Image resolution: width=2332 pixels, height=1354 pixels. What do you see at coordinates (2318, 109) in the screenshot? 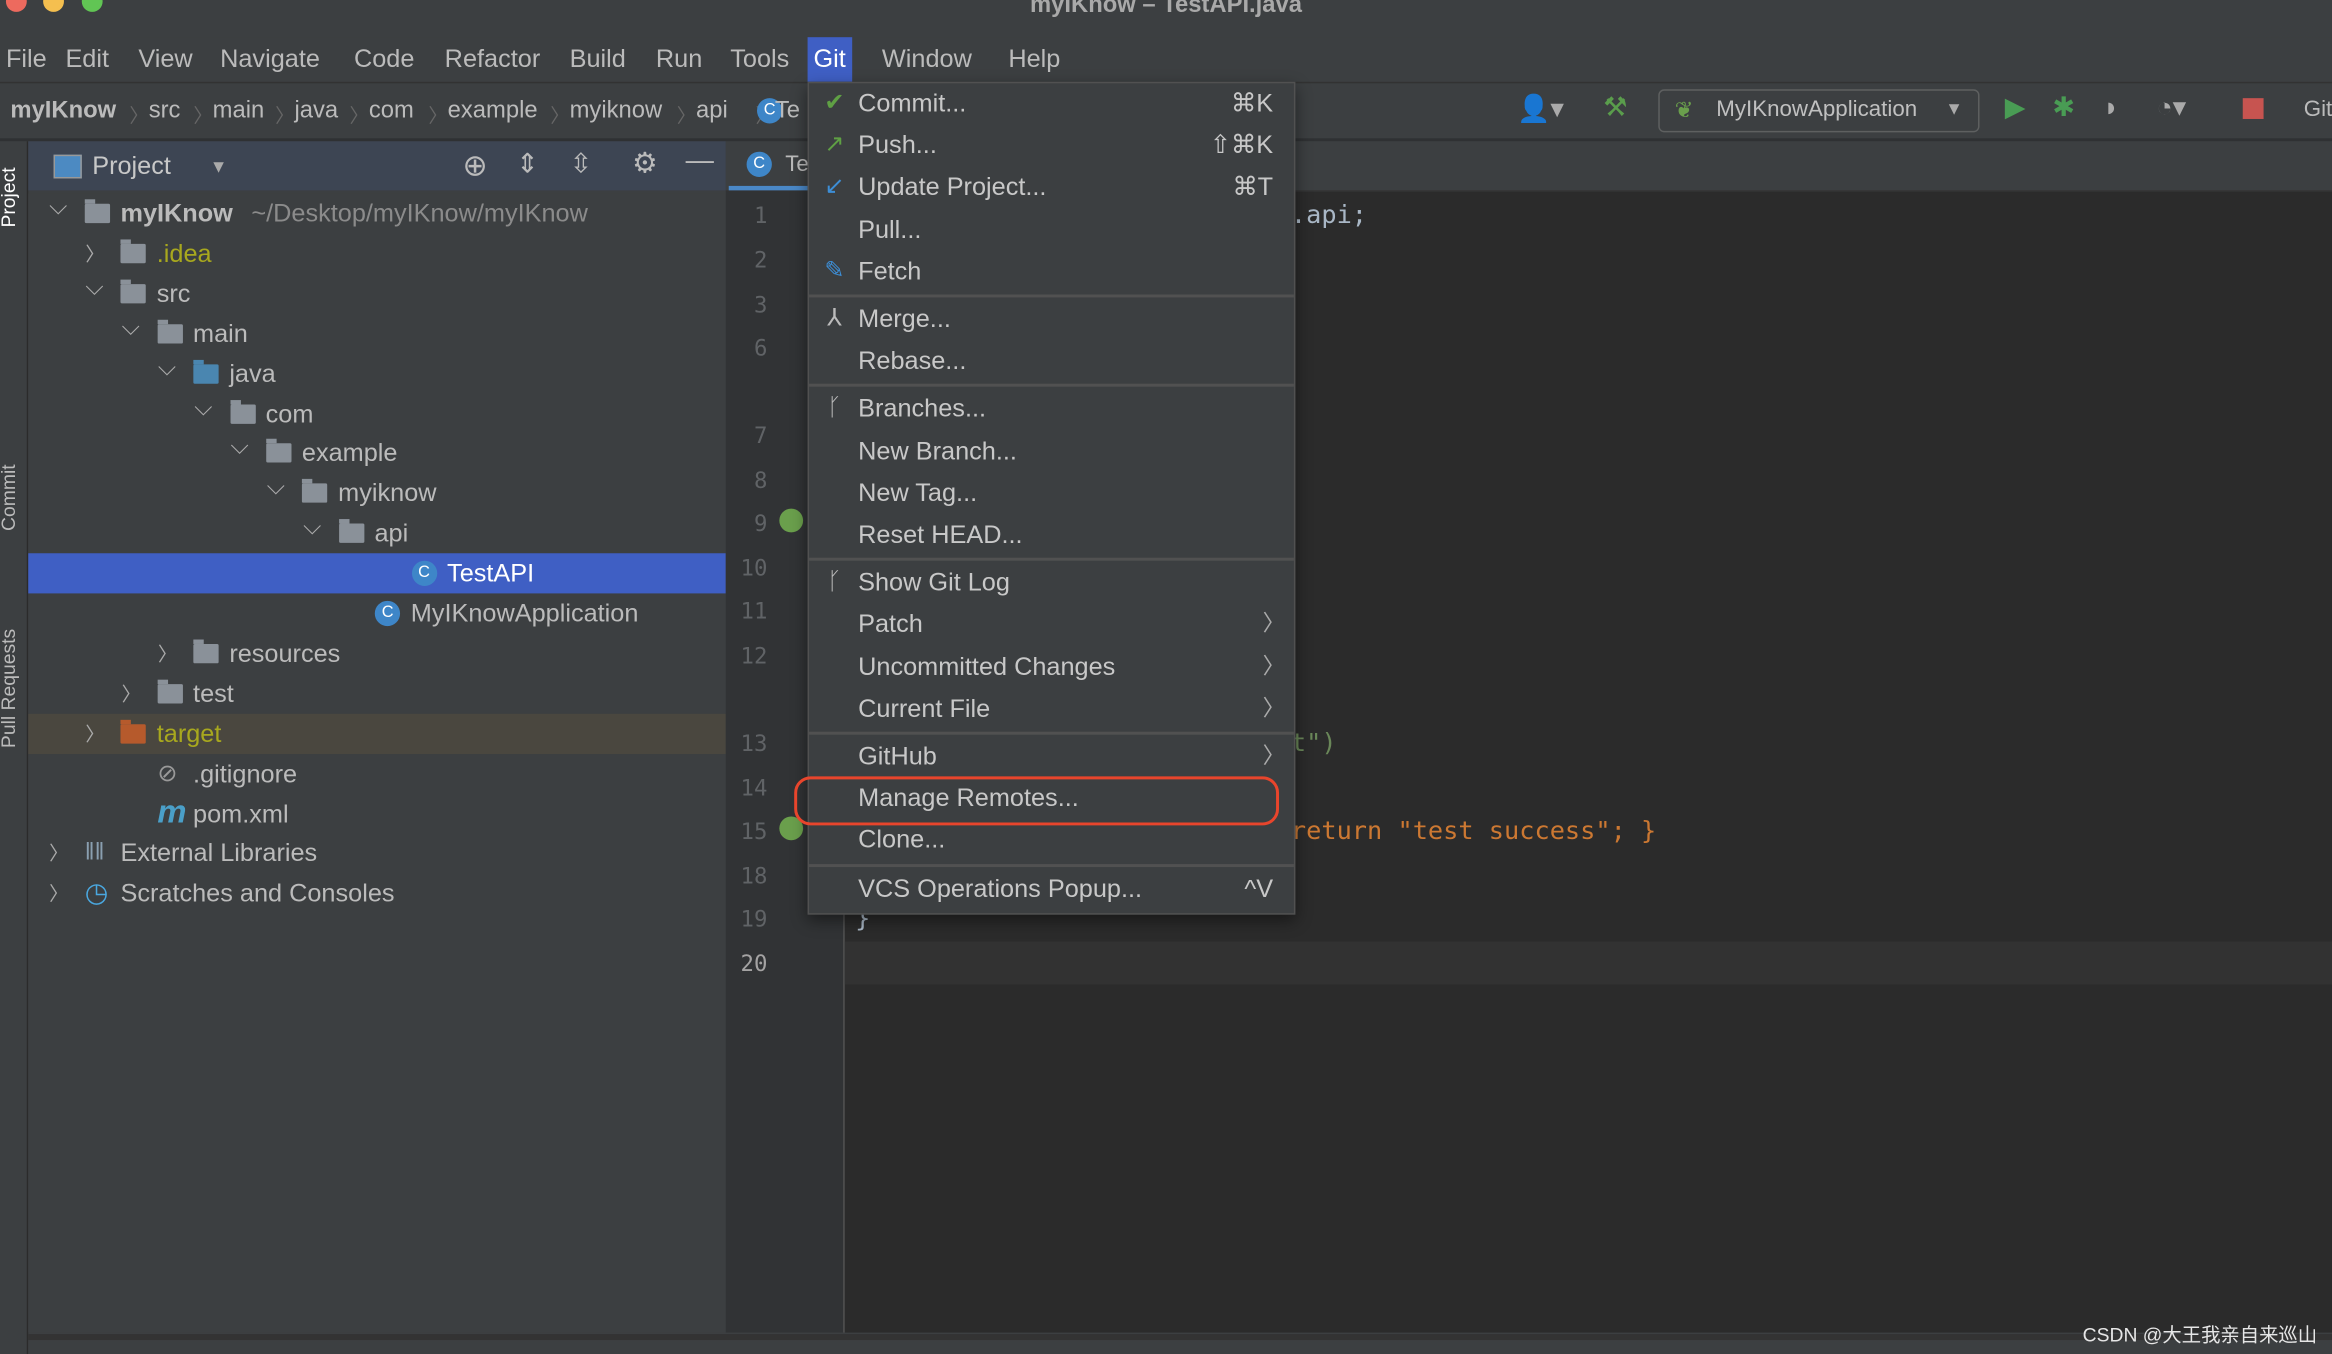
I see `git-toolbar-label: Git` at bounding box center [2318, 109].